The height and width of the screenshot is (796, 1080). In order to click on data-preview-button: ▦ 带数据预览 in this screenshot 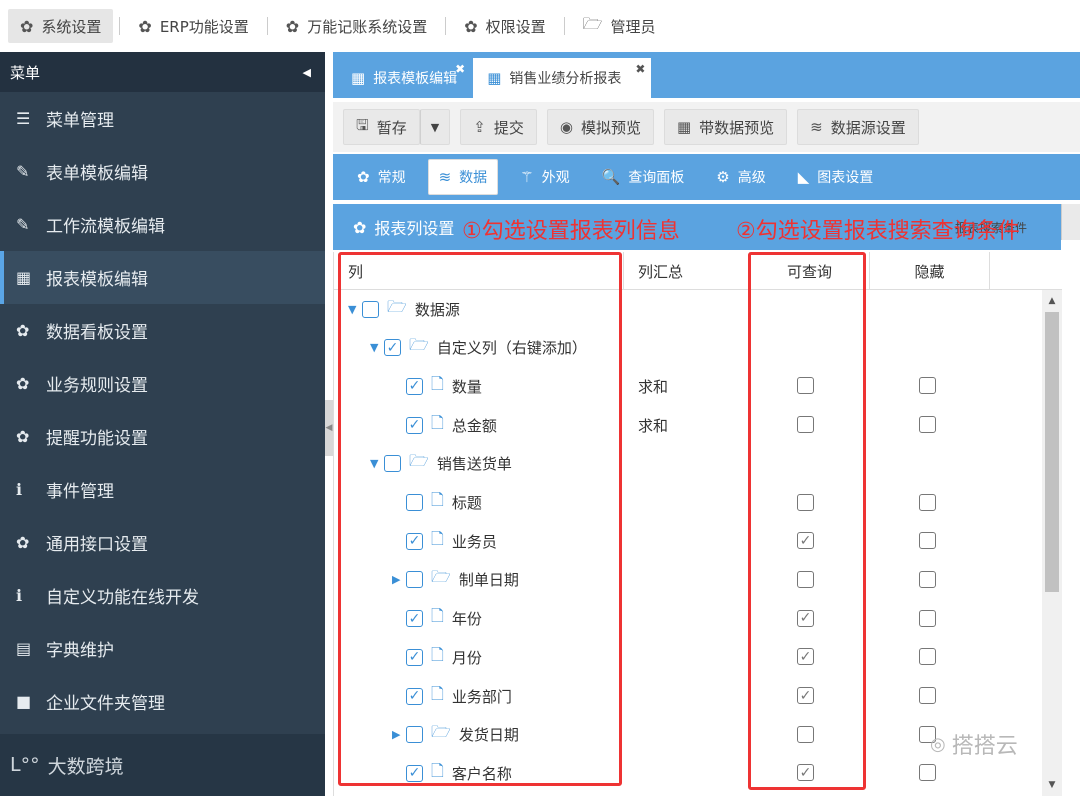, I will do `click(725, 127)`.